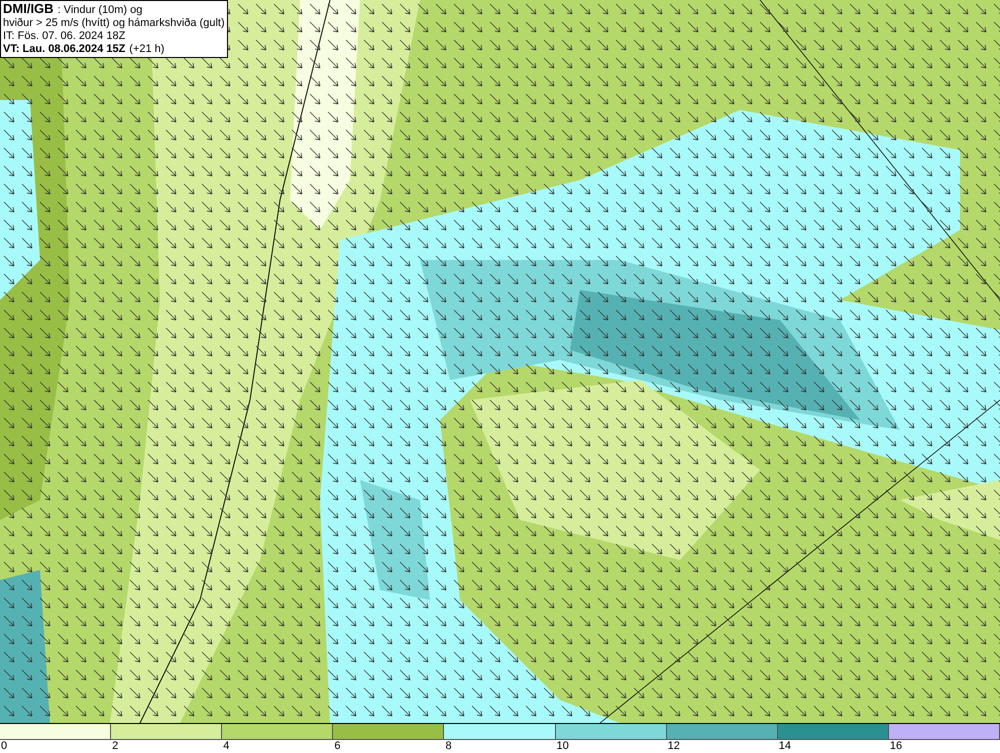 The width and height of the screenshot is (1000, 753). What do you see at coordinates (64, 36) in the screenshot?
I see `issue-time: IT: Fös. 07. 06. 2024 18Z` at bounding box center [64, 36].